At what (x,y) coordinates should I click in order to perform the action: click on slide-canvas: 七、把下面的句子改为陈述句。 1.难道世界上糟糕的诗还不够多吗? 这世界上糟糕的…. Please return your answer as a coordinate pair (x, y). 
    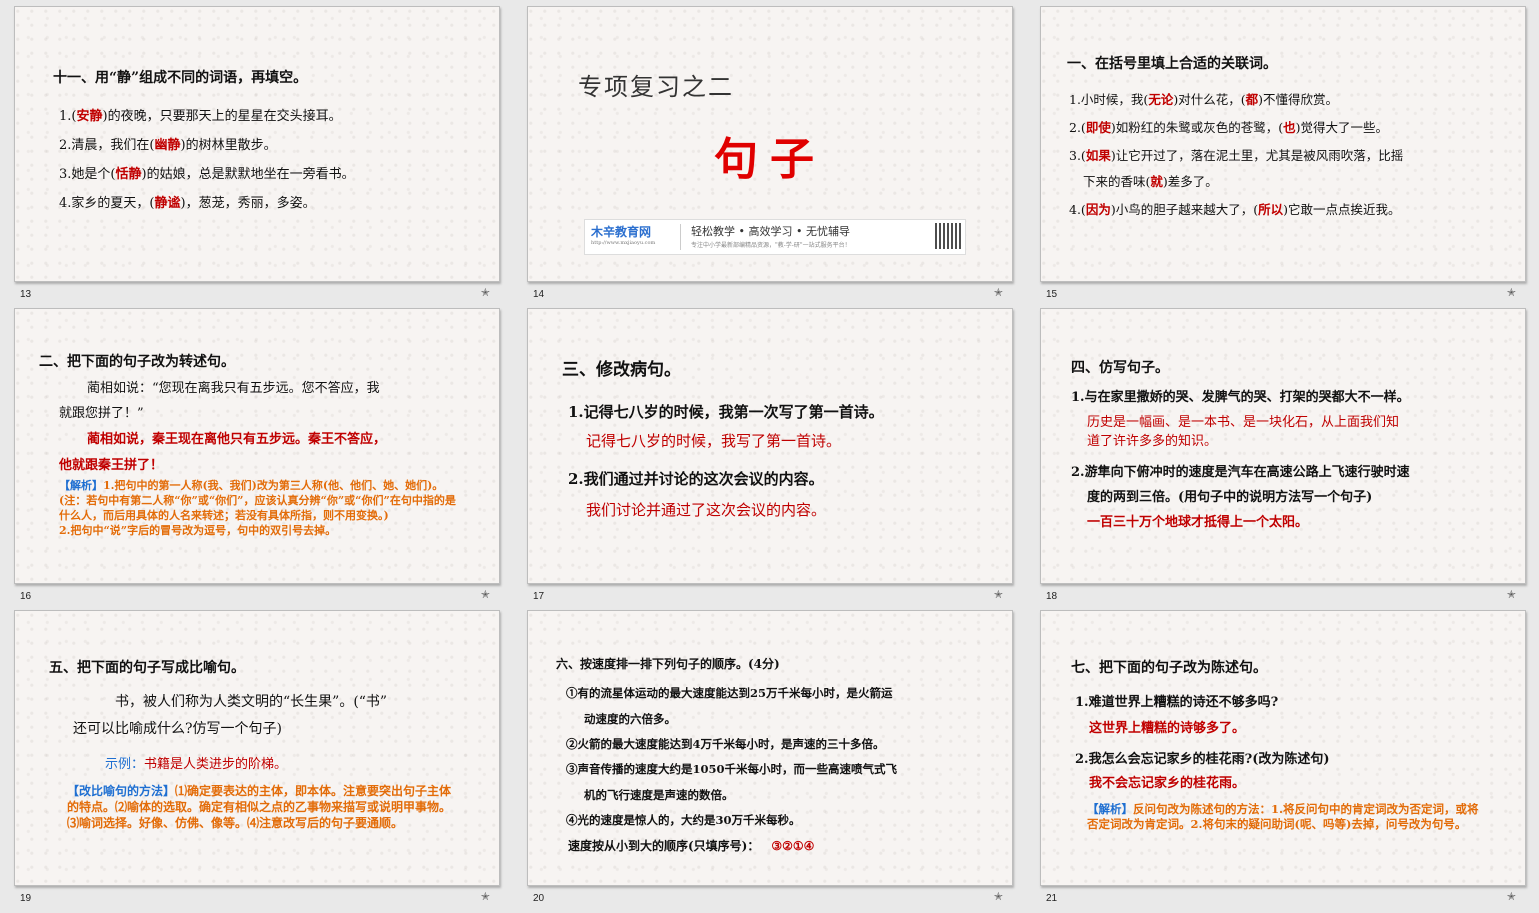
    Looking at the image, I should click on (1283, 748).